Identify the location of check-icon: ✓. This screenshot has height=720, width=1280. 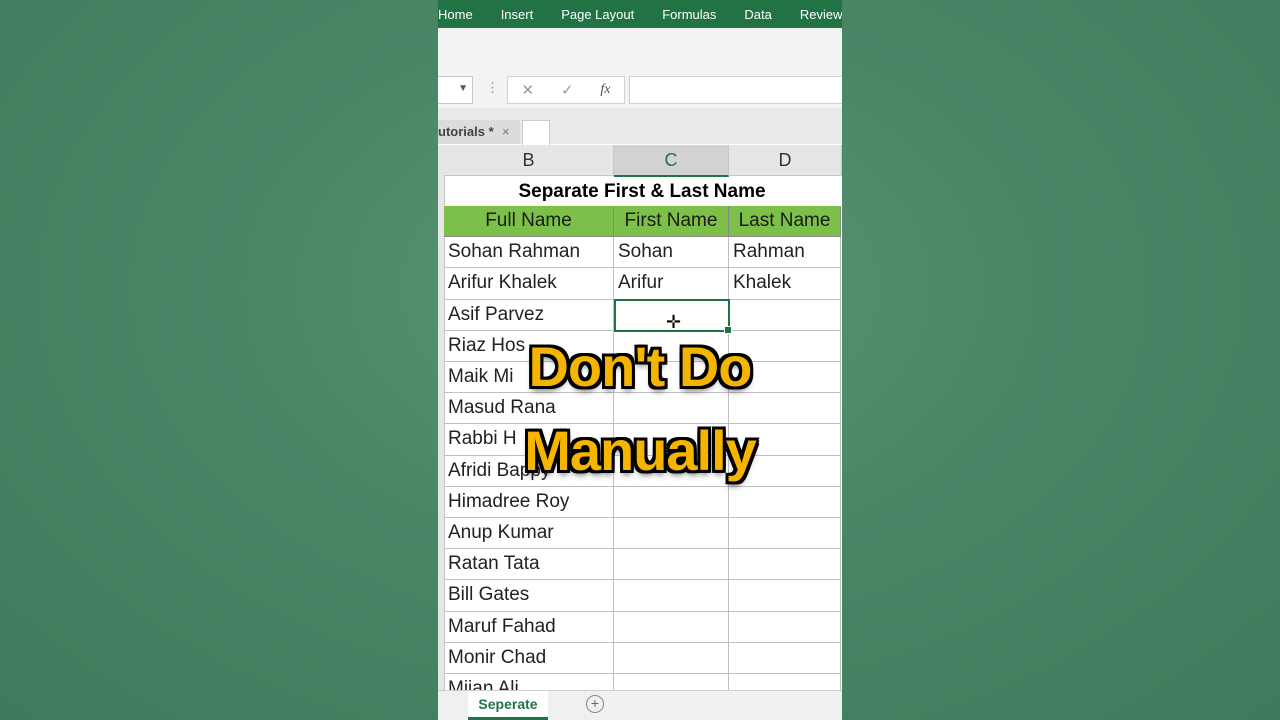
(567, 90).